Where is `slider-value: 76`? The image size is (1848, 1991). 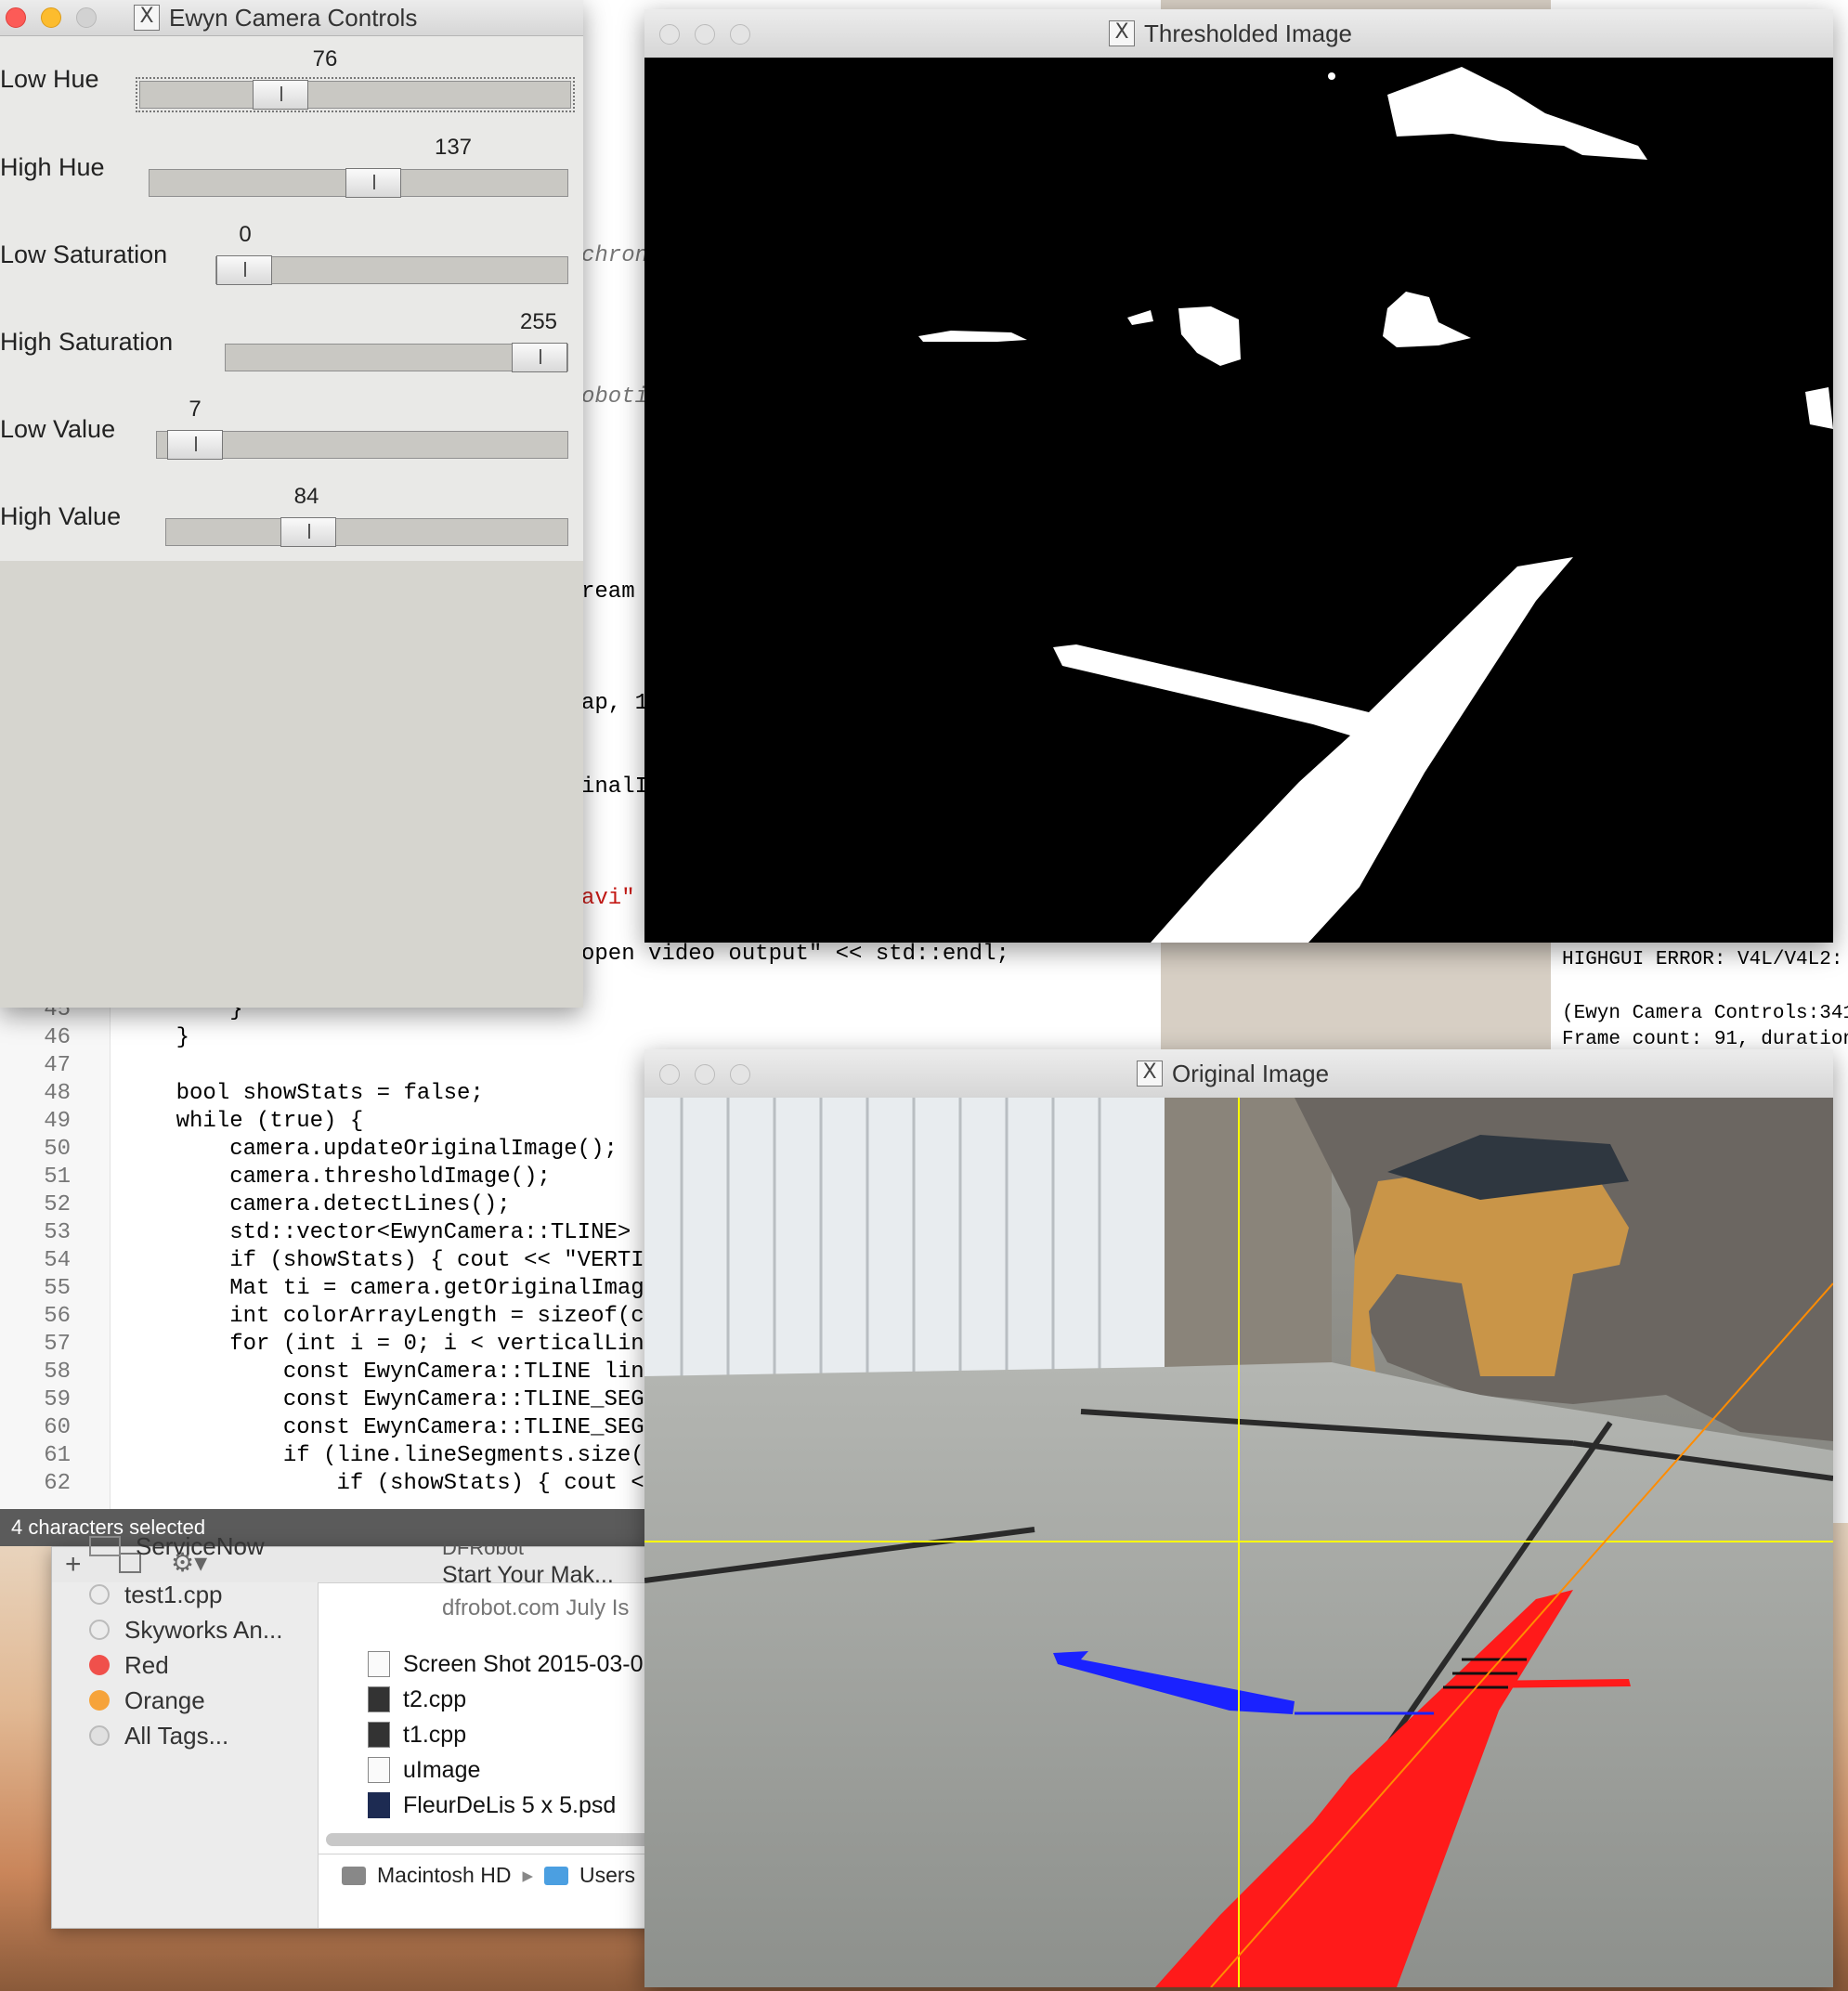 slider-value: 76 is located at coordinates (325, 59).